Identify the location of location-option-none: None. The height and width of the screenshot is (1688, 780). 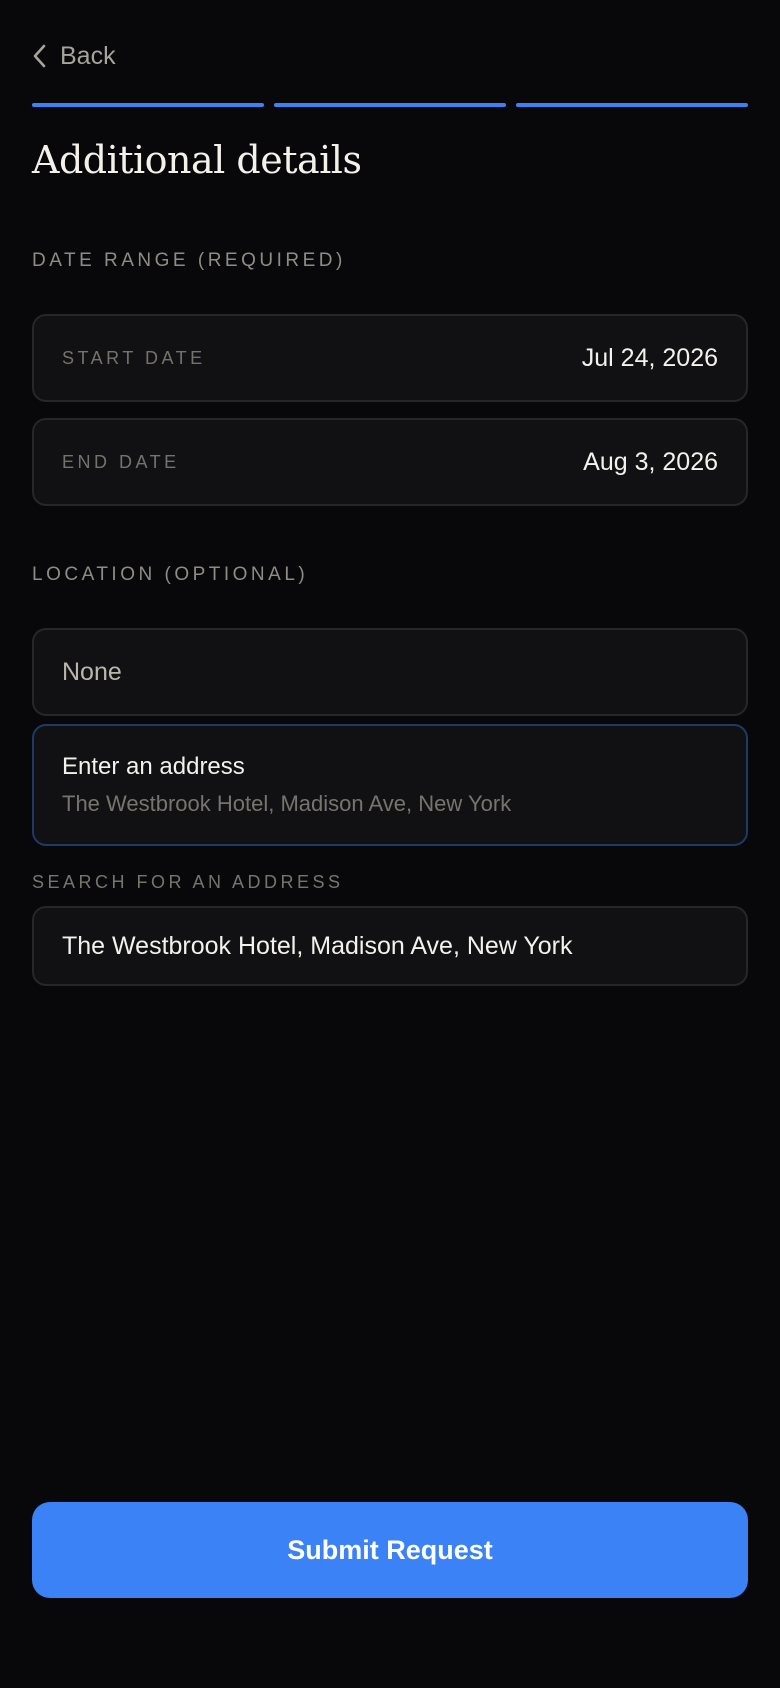
(390, 672).